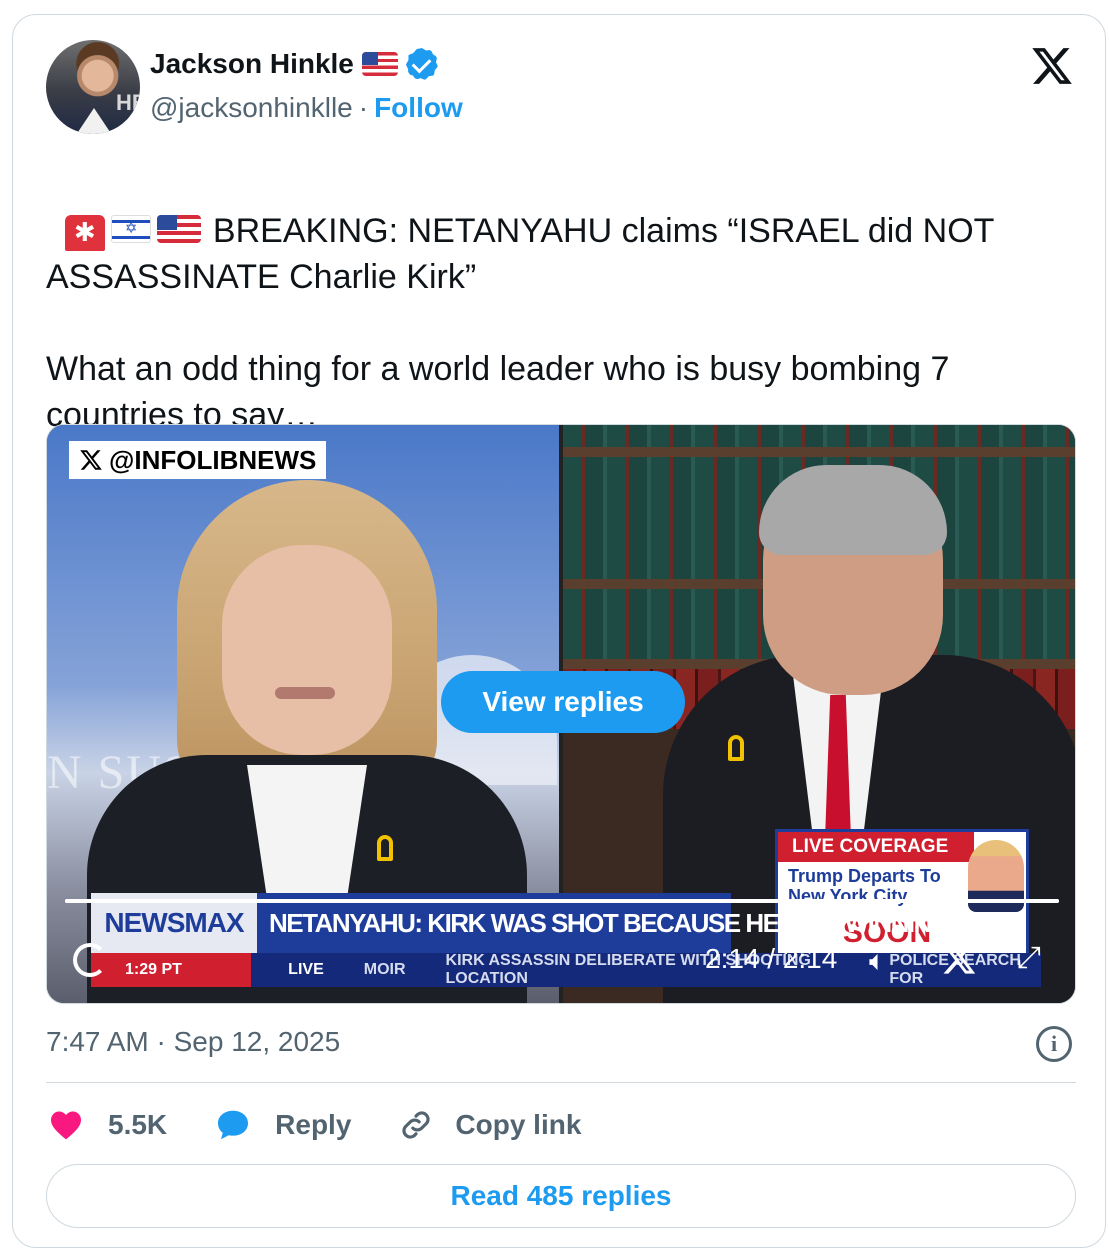  What do you see at coordinates (819, 452) in the screenshot?
I see `shelf` at bounding box center [819, 452].